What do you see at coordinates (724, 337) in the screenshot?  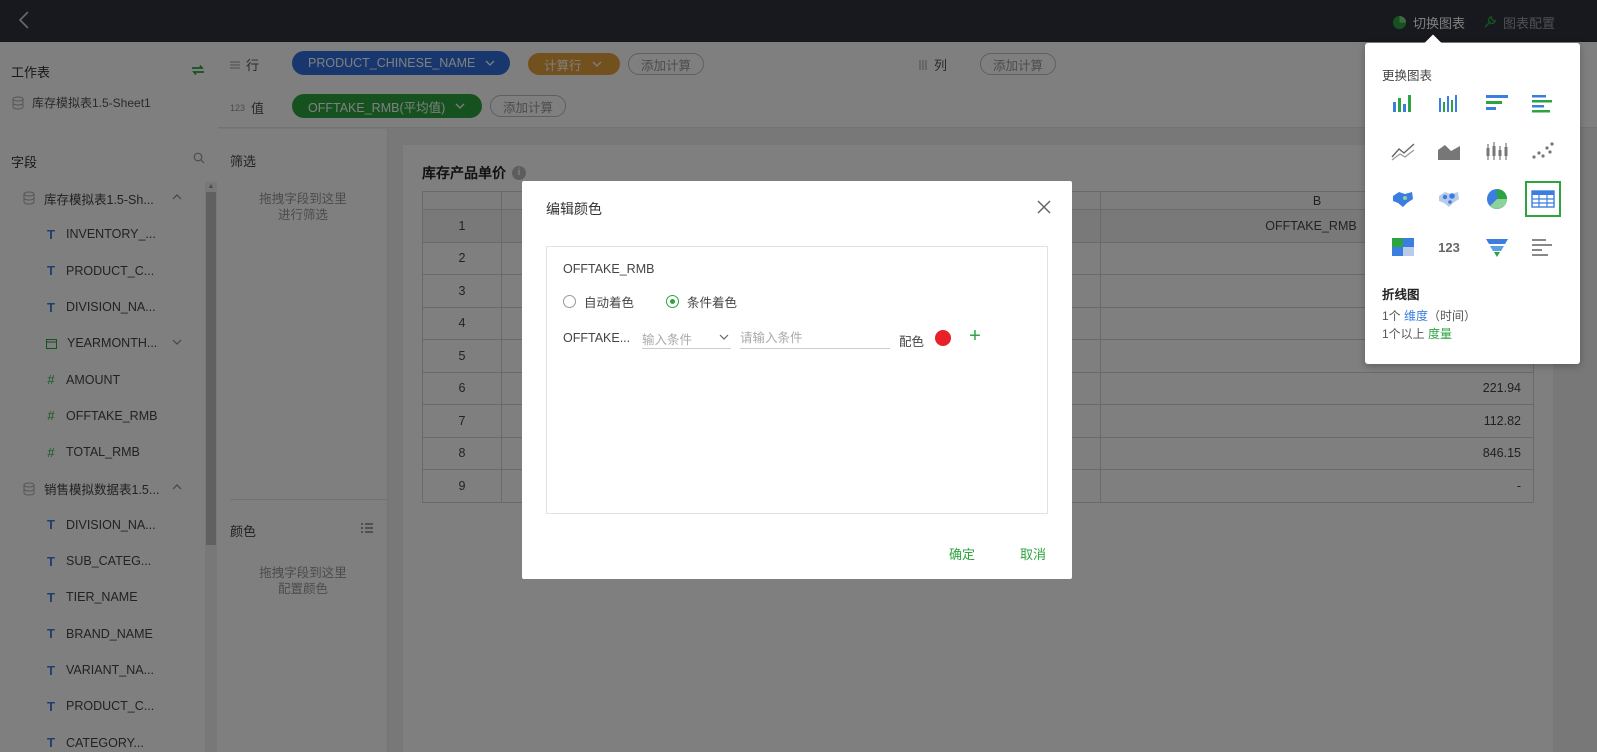 I see `chevron-down-icon` at bounding box center [724, 337].